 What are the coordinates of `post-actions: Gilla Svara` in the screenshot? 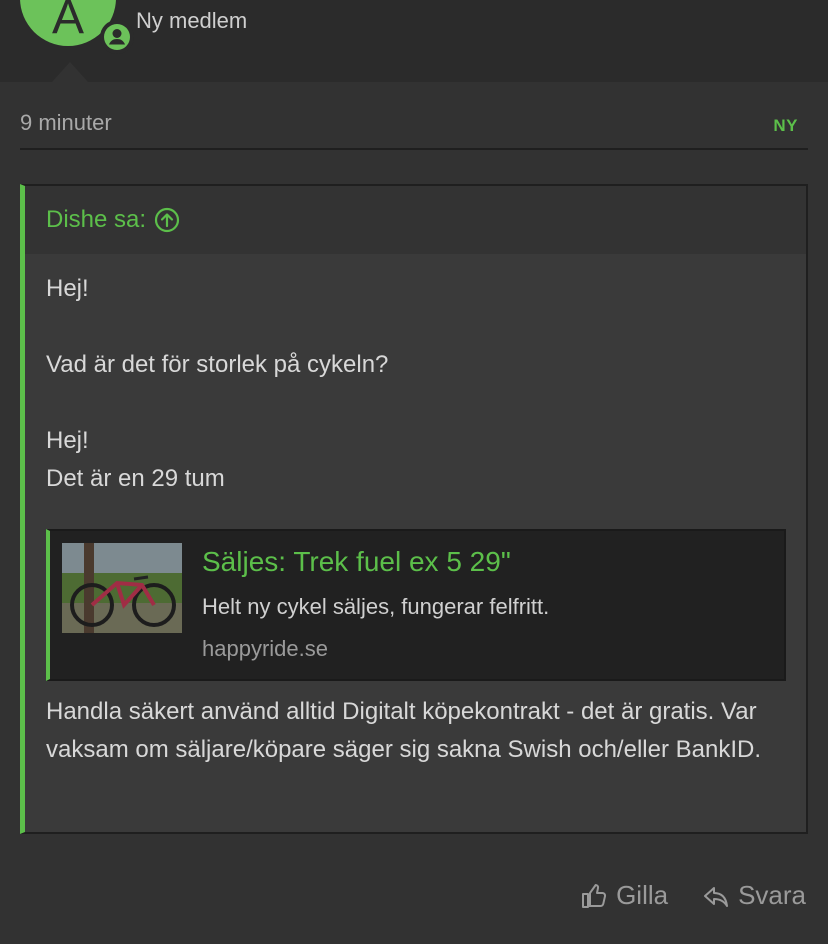 It's located at (693, 895).